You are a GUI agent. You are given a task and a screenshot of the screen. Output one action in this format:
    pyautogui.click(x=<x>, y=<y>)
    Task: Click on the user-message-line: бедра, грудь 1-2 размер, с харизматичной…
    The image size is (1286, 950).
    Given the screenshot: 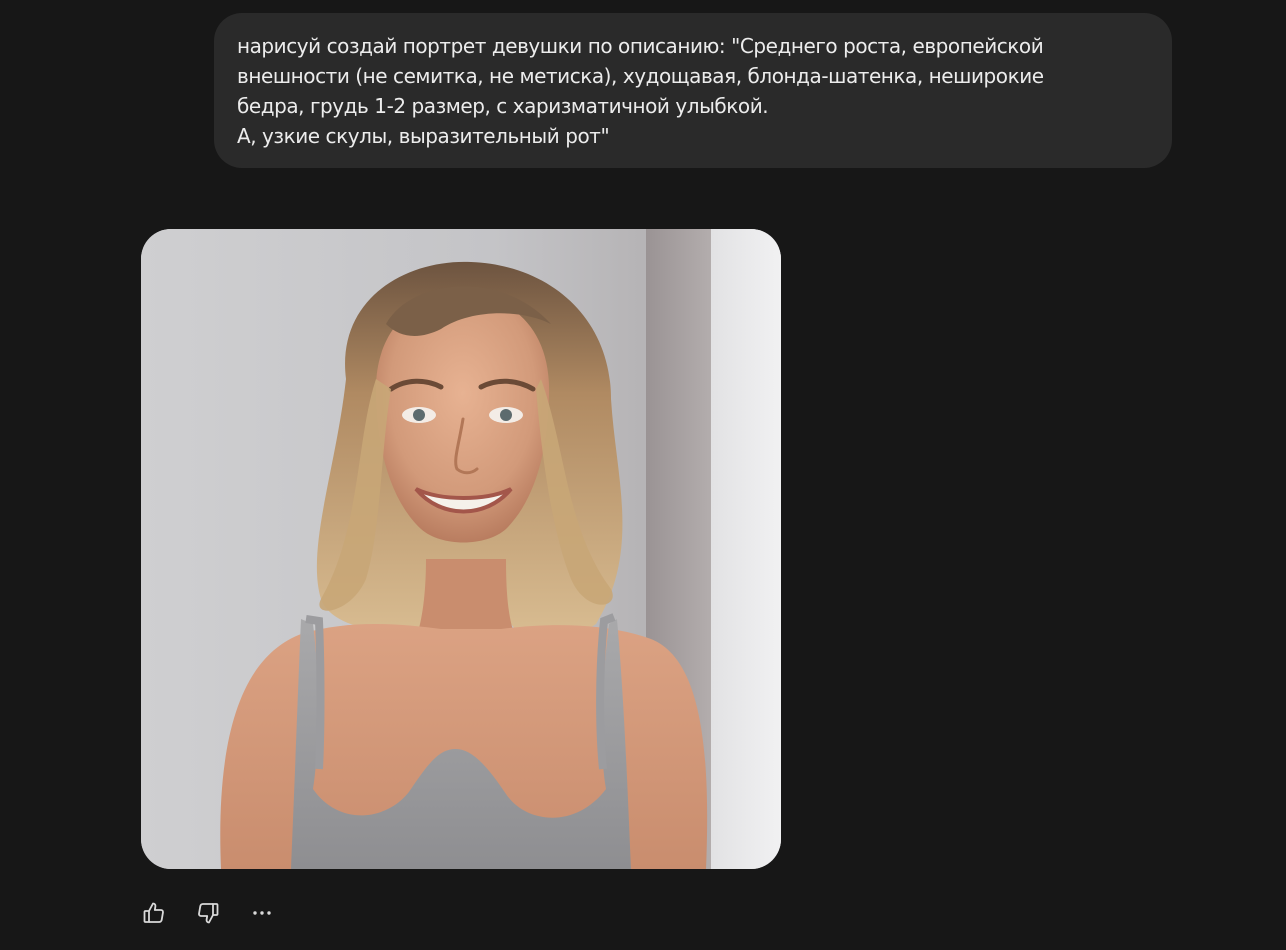 What is the action you would take?
    pyautogui.click(x=503, y=106)
    